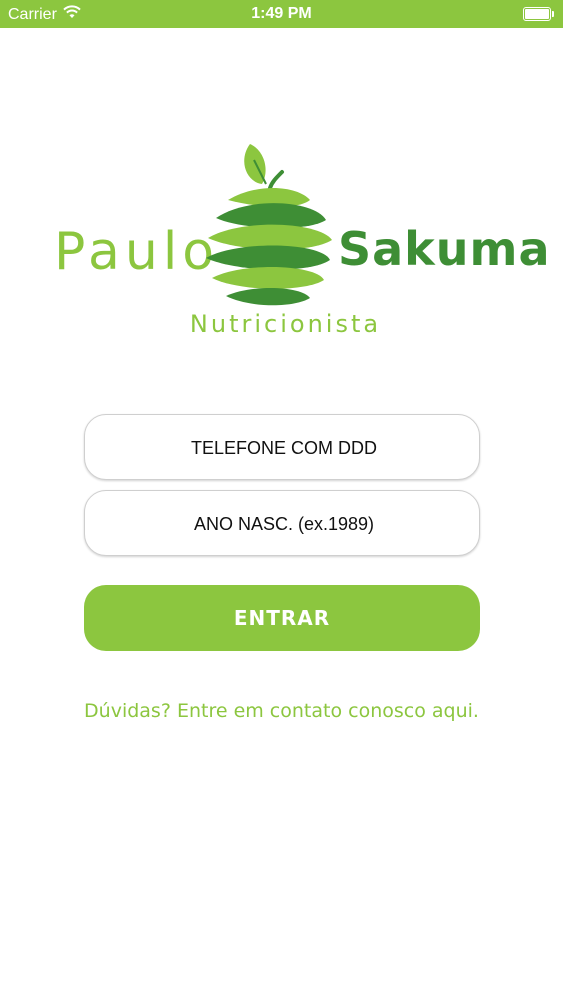  What do you see at coordinates (281, 711) in the screenshot?
I see `help-contact-link: Dúvidas? Entre em contato conosco aqui.` at bounding box center [281, 711].